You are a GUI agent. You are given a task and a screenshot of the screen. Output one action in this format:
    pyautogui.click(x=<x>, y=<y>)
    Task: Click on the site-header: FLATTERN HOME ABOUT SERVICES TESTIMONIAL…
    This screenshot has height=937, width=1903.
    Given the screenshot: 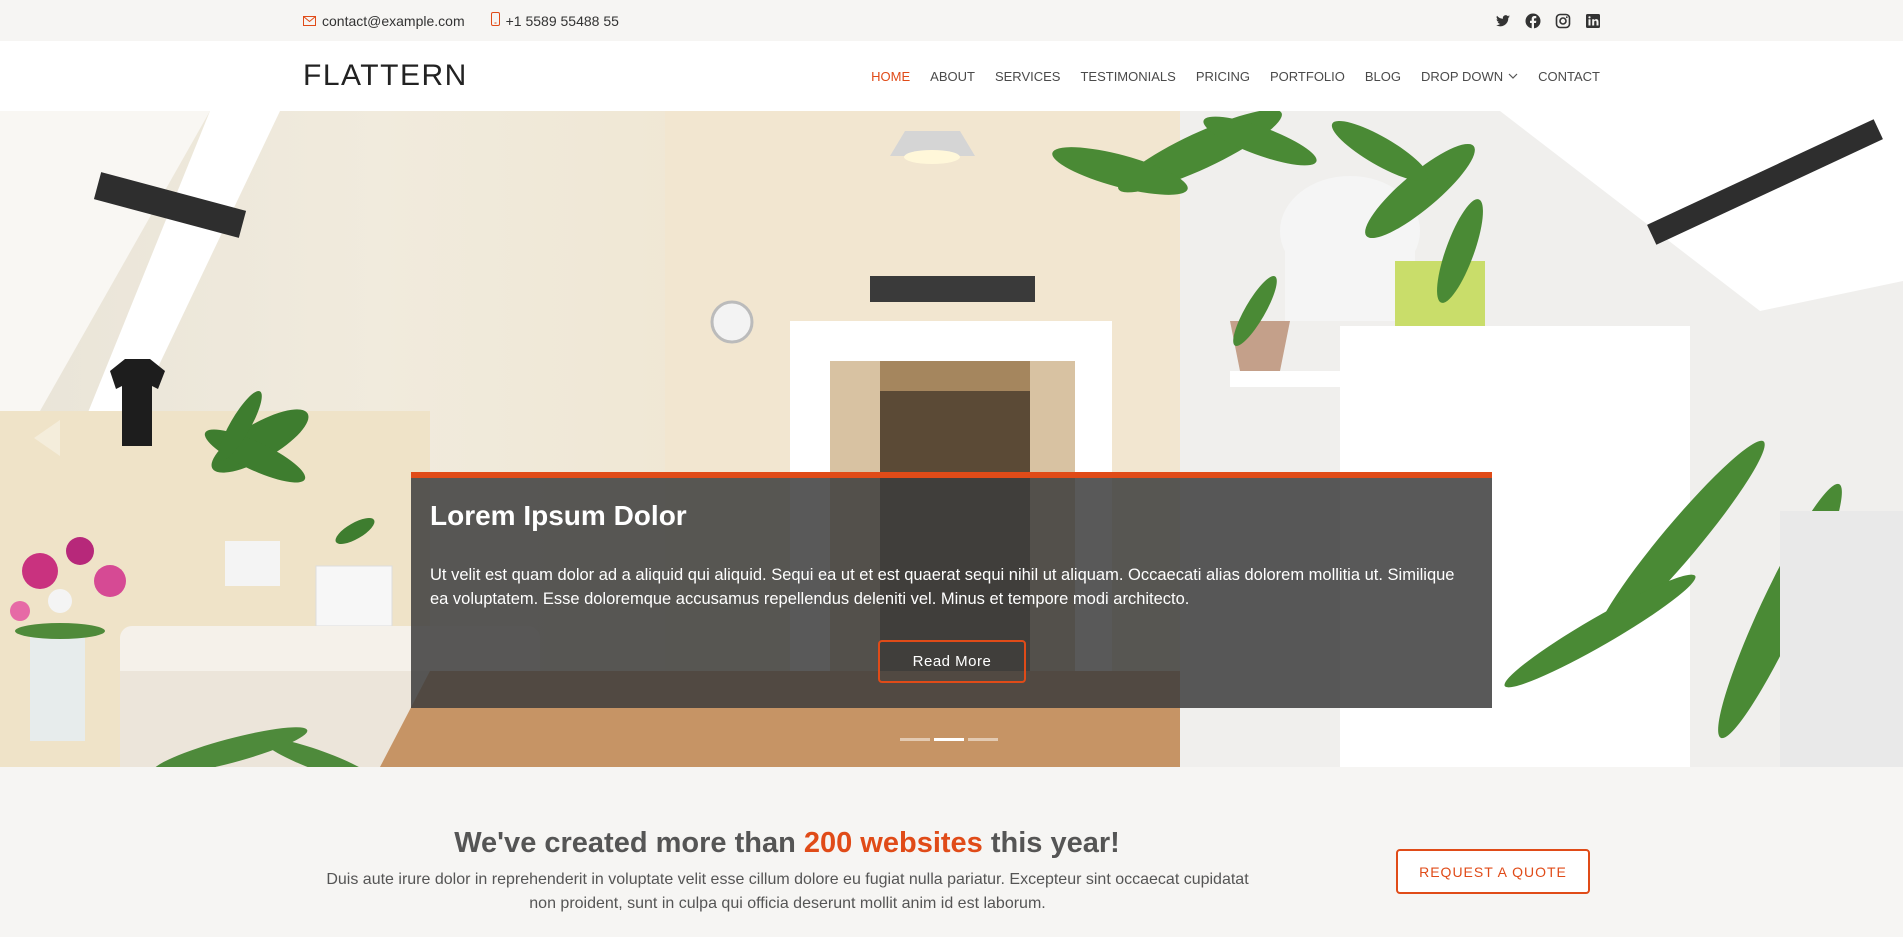 What is the action you would take?
    pyautogui.click(x=951, y=76)
    